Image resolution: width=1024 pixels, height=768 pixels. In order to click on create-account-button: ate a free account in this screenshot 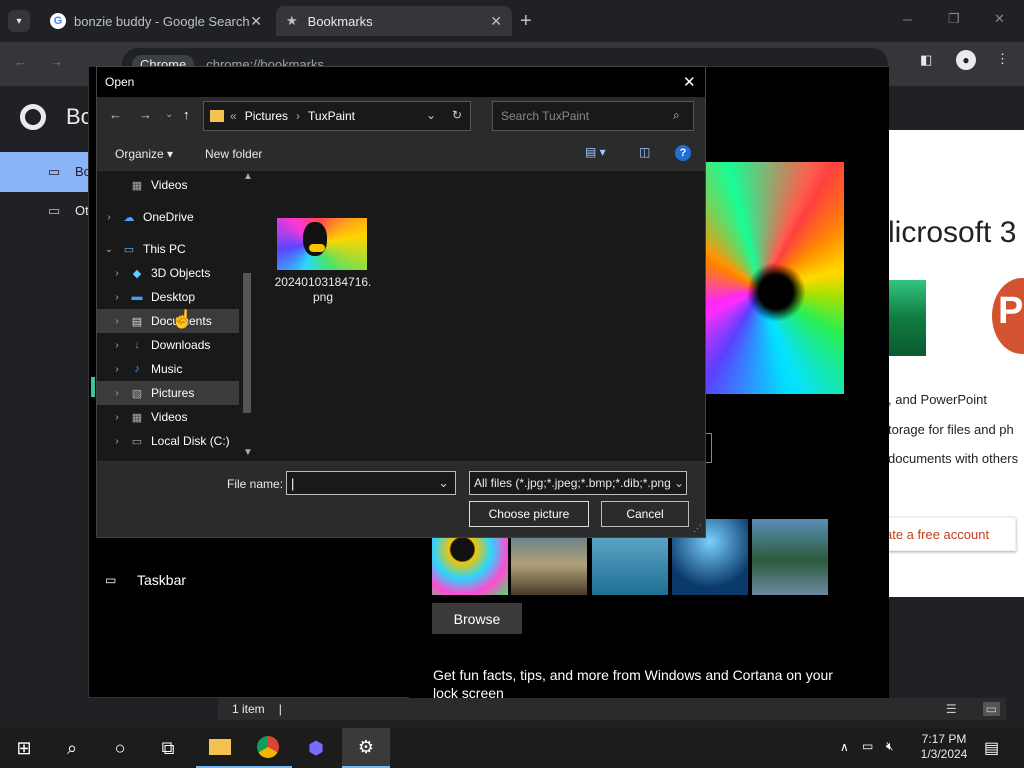, I will do `click(952, 534)`.